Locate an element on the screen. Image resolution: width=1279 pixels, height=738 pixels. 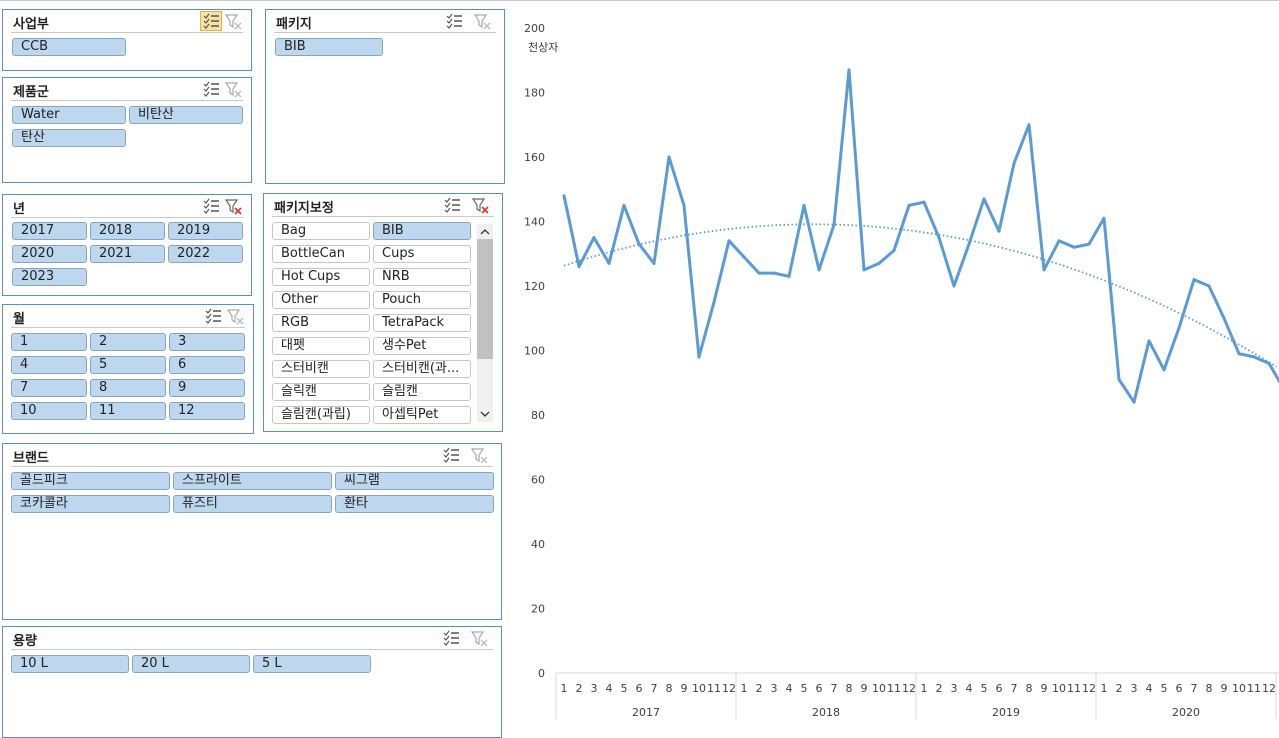
slicer-item: 비탄산 is located at coordinates (186, 115).